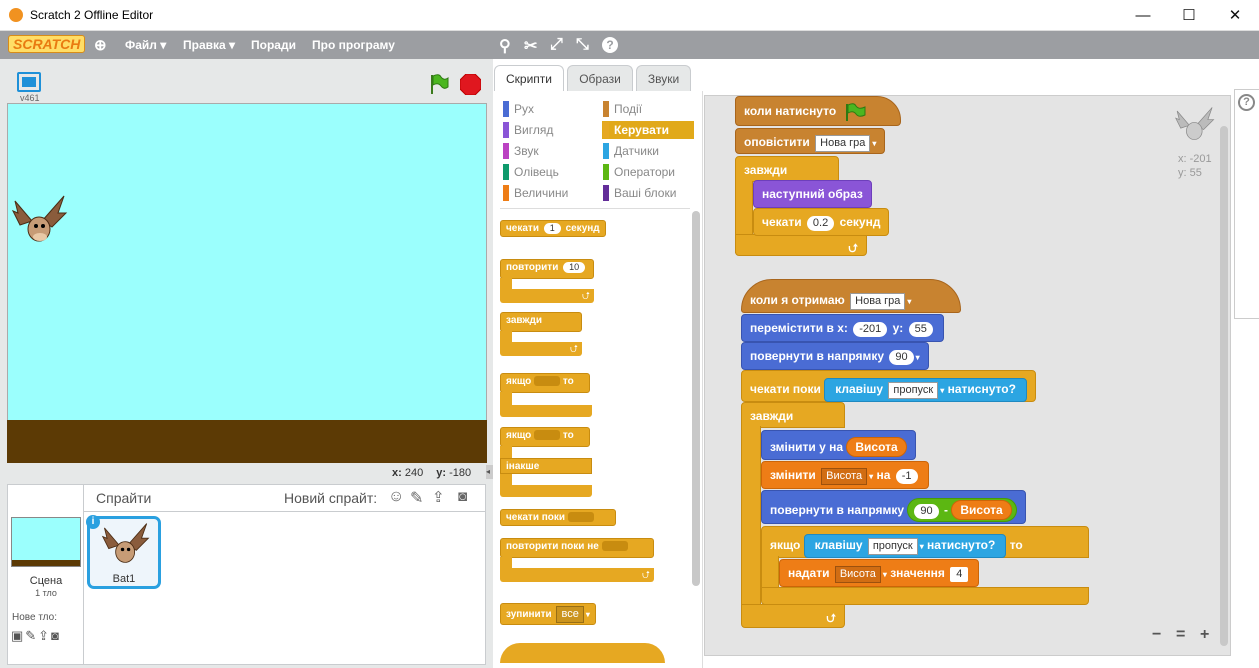  I want to click on tab-scripts: Скрипти, so click(529, 78).